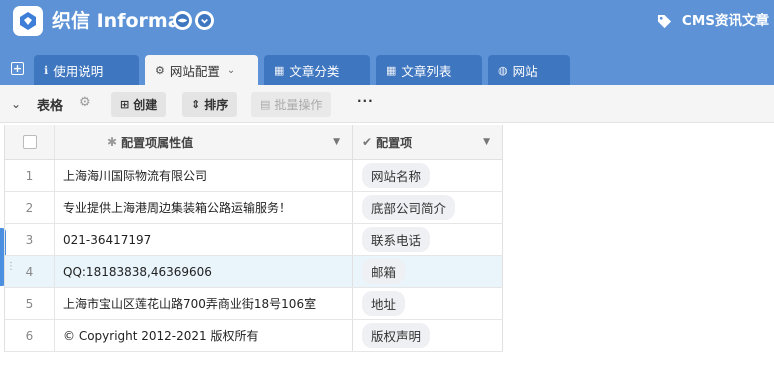  Describe the element at coordinates (314, 71) in the screenshot. I see `tab-label: 文章分类` at that location.